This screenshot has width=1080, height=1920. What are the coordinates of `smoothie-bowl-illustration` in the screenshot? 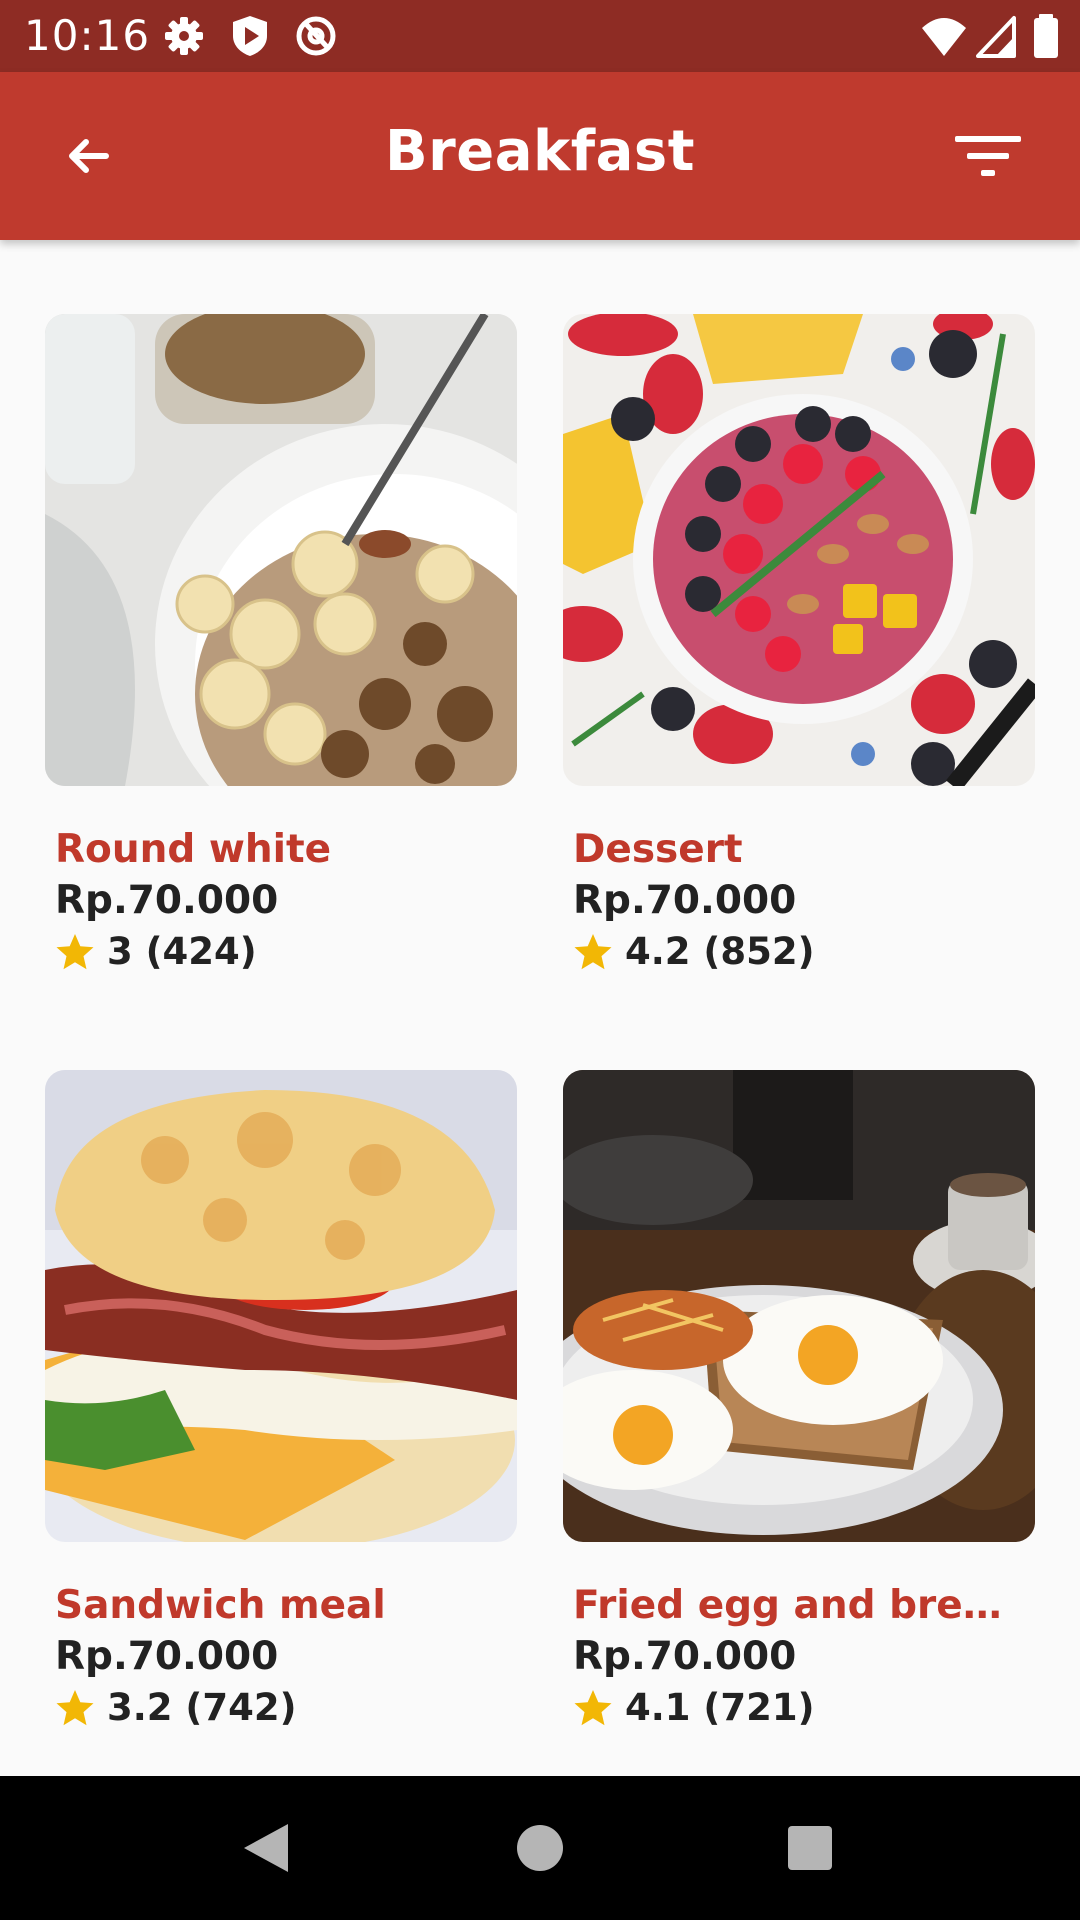 It's located at (799, 550).